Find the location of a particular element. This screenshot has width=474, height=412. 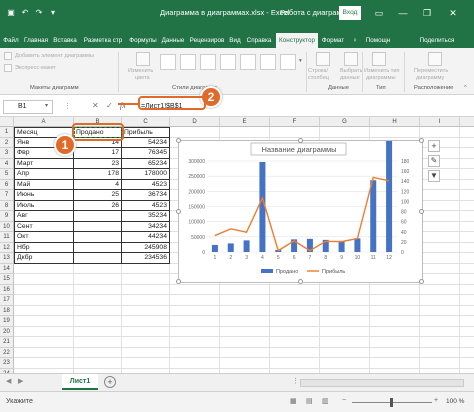

minimize-button: — is located at coordinates (403, 13).